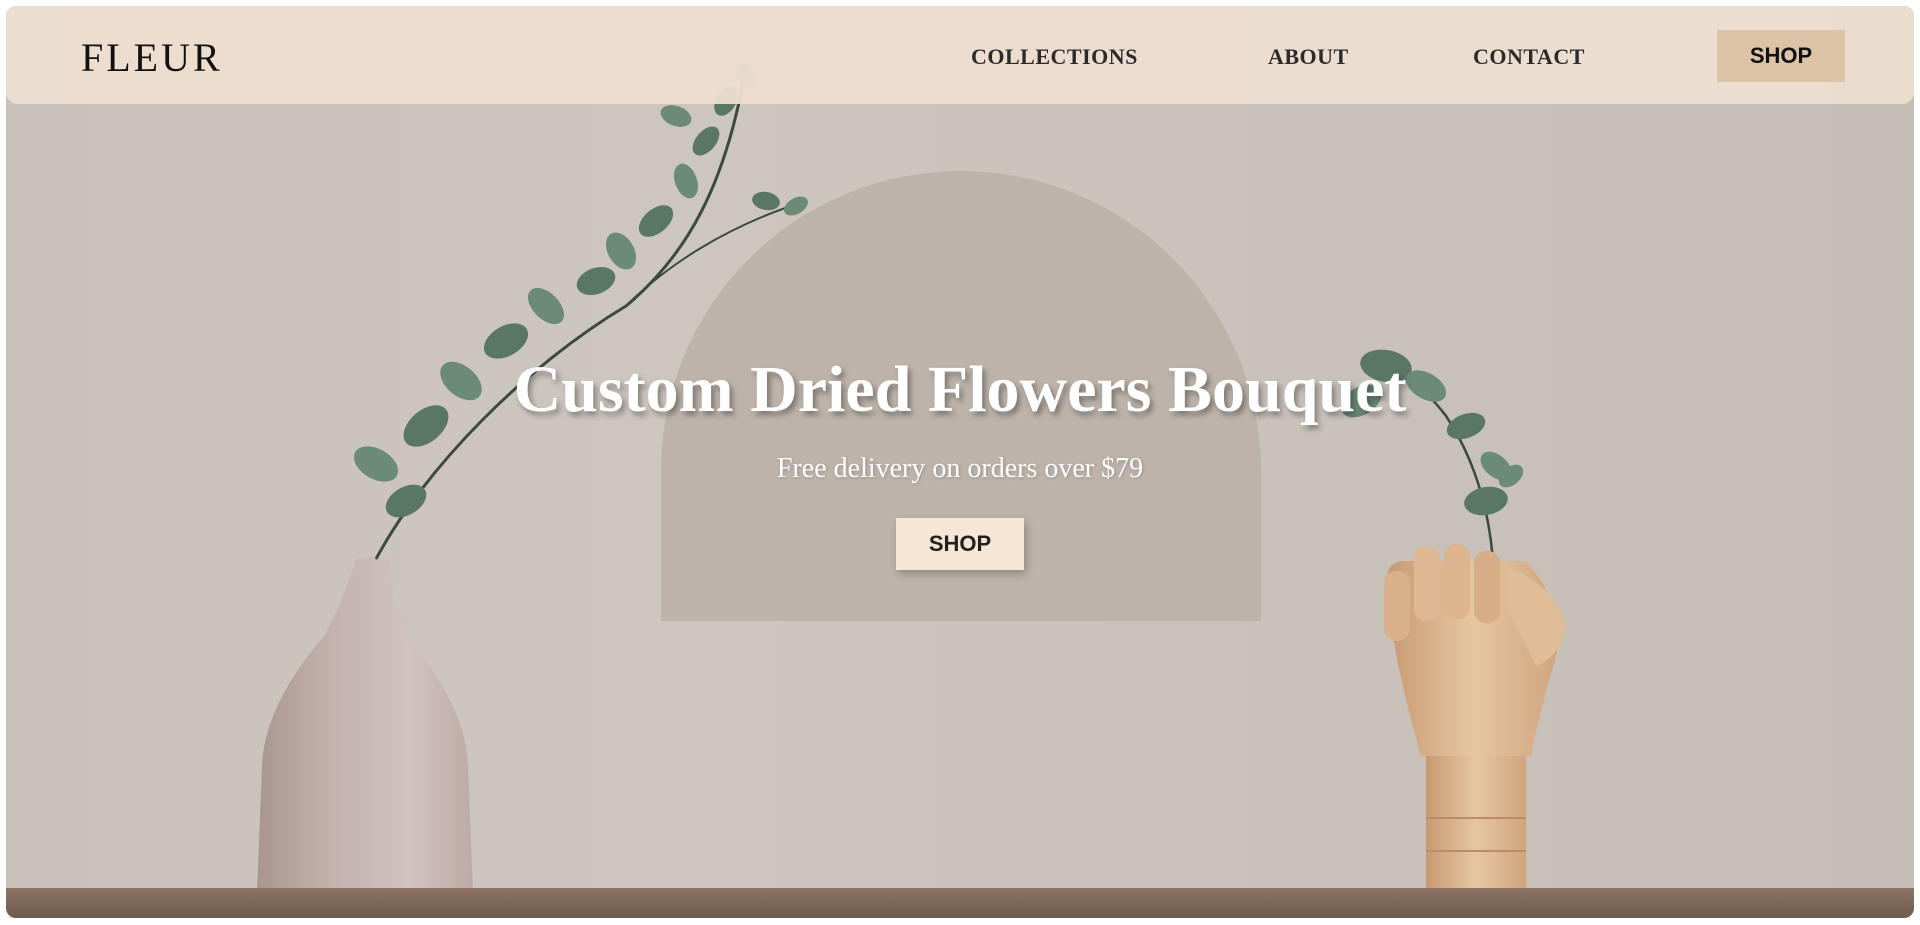 This screenshot has width=1920, height=925. What do you see at coordinates (960, 389) in the screenshot?
I see `hero-title: Custom Dried Flowers Bouquet` at bounding box center [960, 389].